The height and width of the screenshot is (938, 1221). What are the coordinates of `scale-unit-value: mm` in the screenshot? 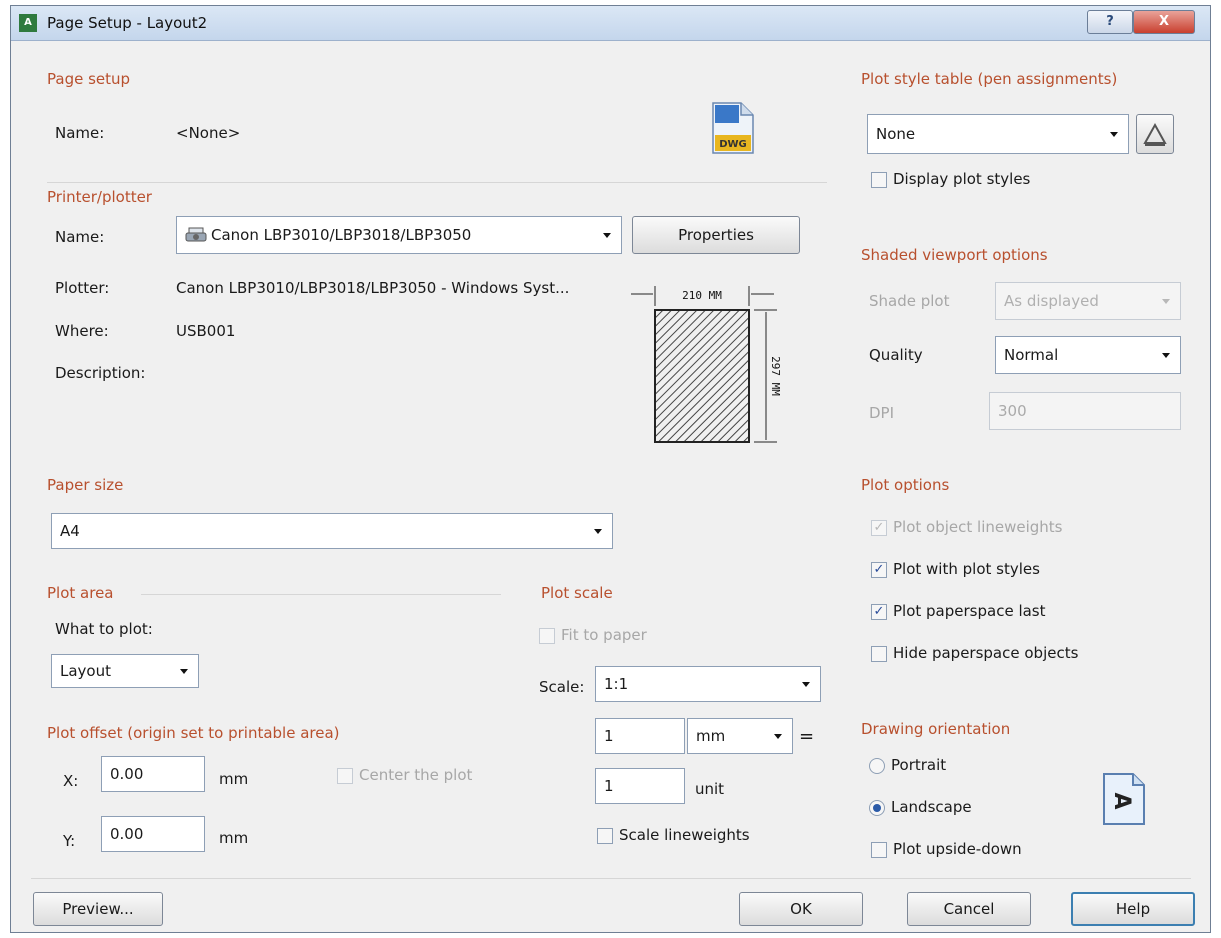 It's located at (711, 736).